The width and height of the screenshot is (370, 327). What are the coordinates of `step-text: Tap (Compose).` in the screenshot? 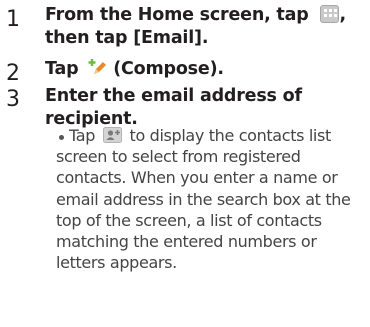 It's located at (205, 69).